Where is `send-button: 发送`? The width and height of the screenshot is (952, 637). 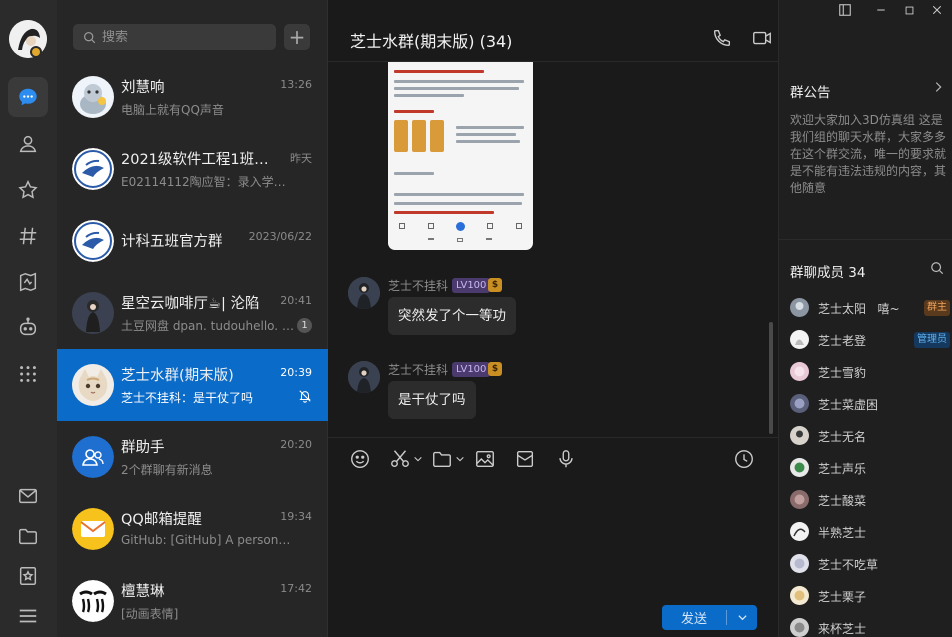
send-button: 发送 is located at coordinates (694, 617).